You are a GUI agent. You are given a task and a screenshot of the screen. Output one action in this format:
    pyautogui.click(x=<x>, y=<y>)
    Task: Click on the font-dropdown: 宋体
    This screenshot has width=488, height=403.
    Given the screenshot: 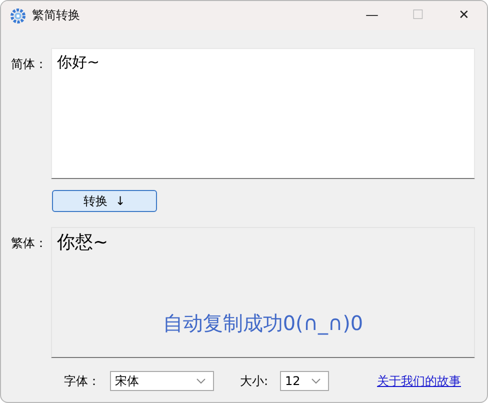 What is the action you would take?
    pyautogui.click(x=162, y=381)
    